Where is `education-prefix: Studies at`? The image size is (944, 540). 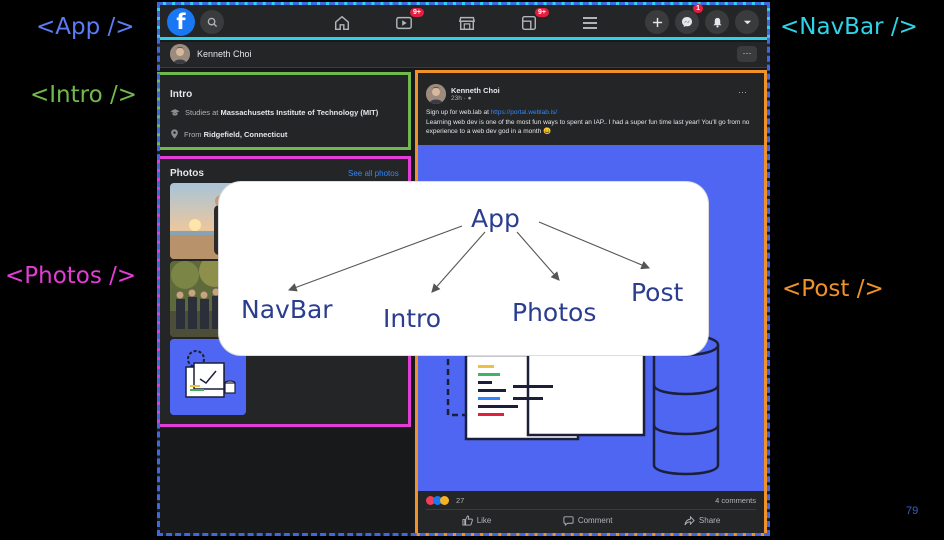 education-prefix: Studies at is located at coordinates (203, 112).